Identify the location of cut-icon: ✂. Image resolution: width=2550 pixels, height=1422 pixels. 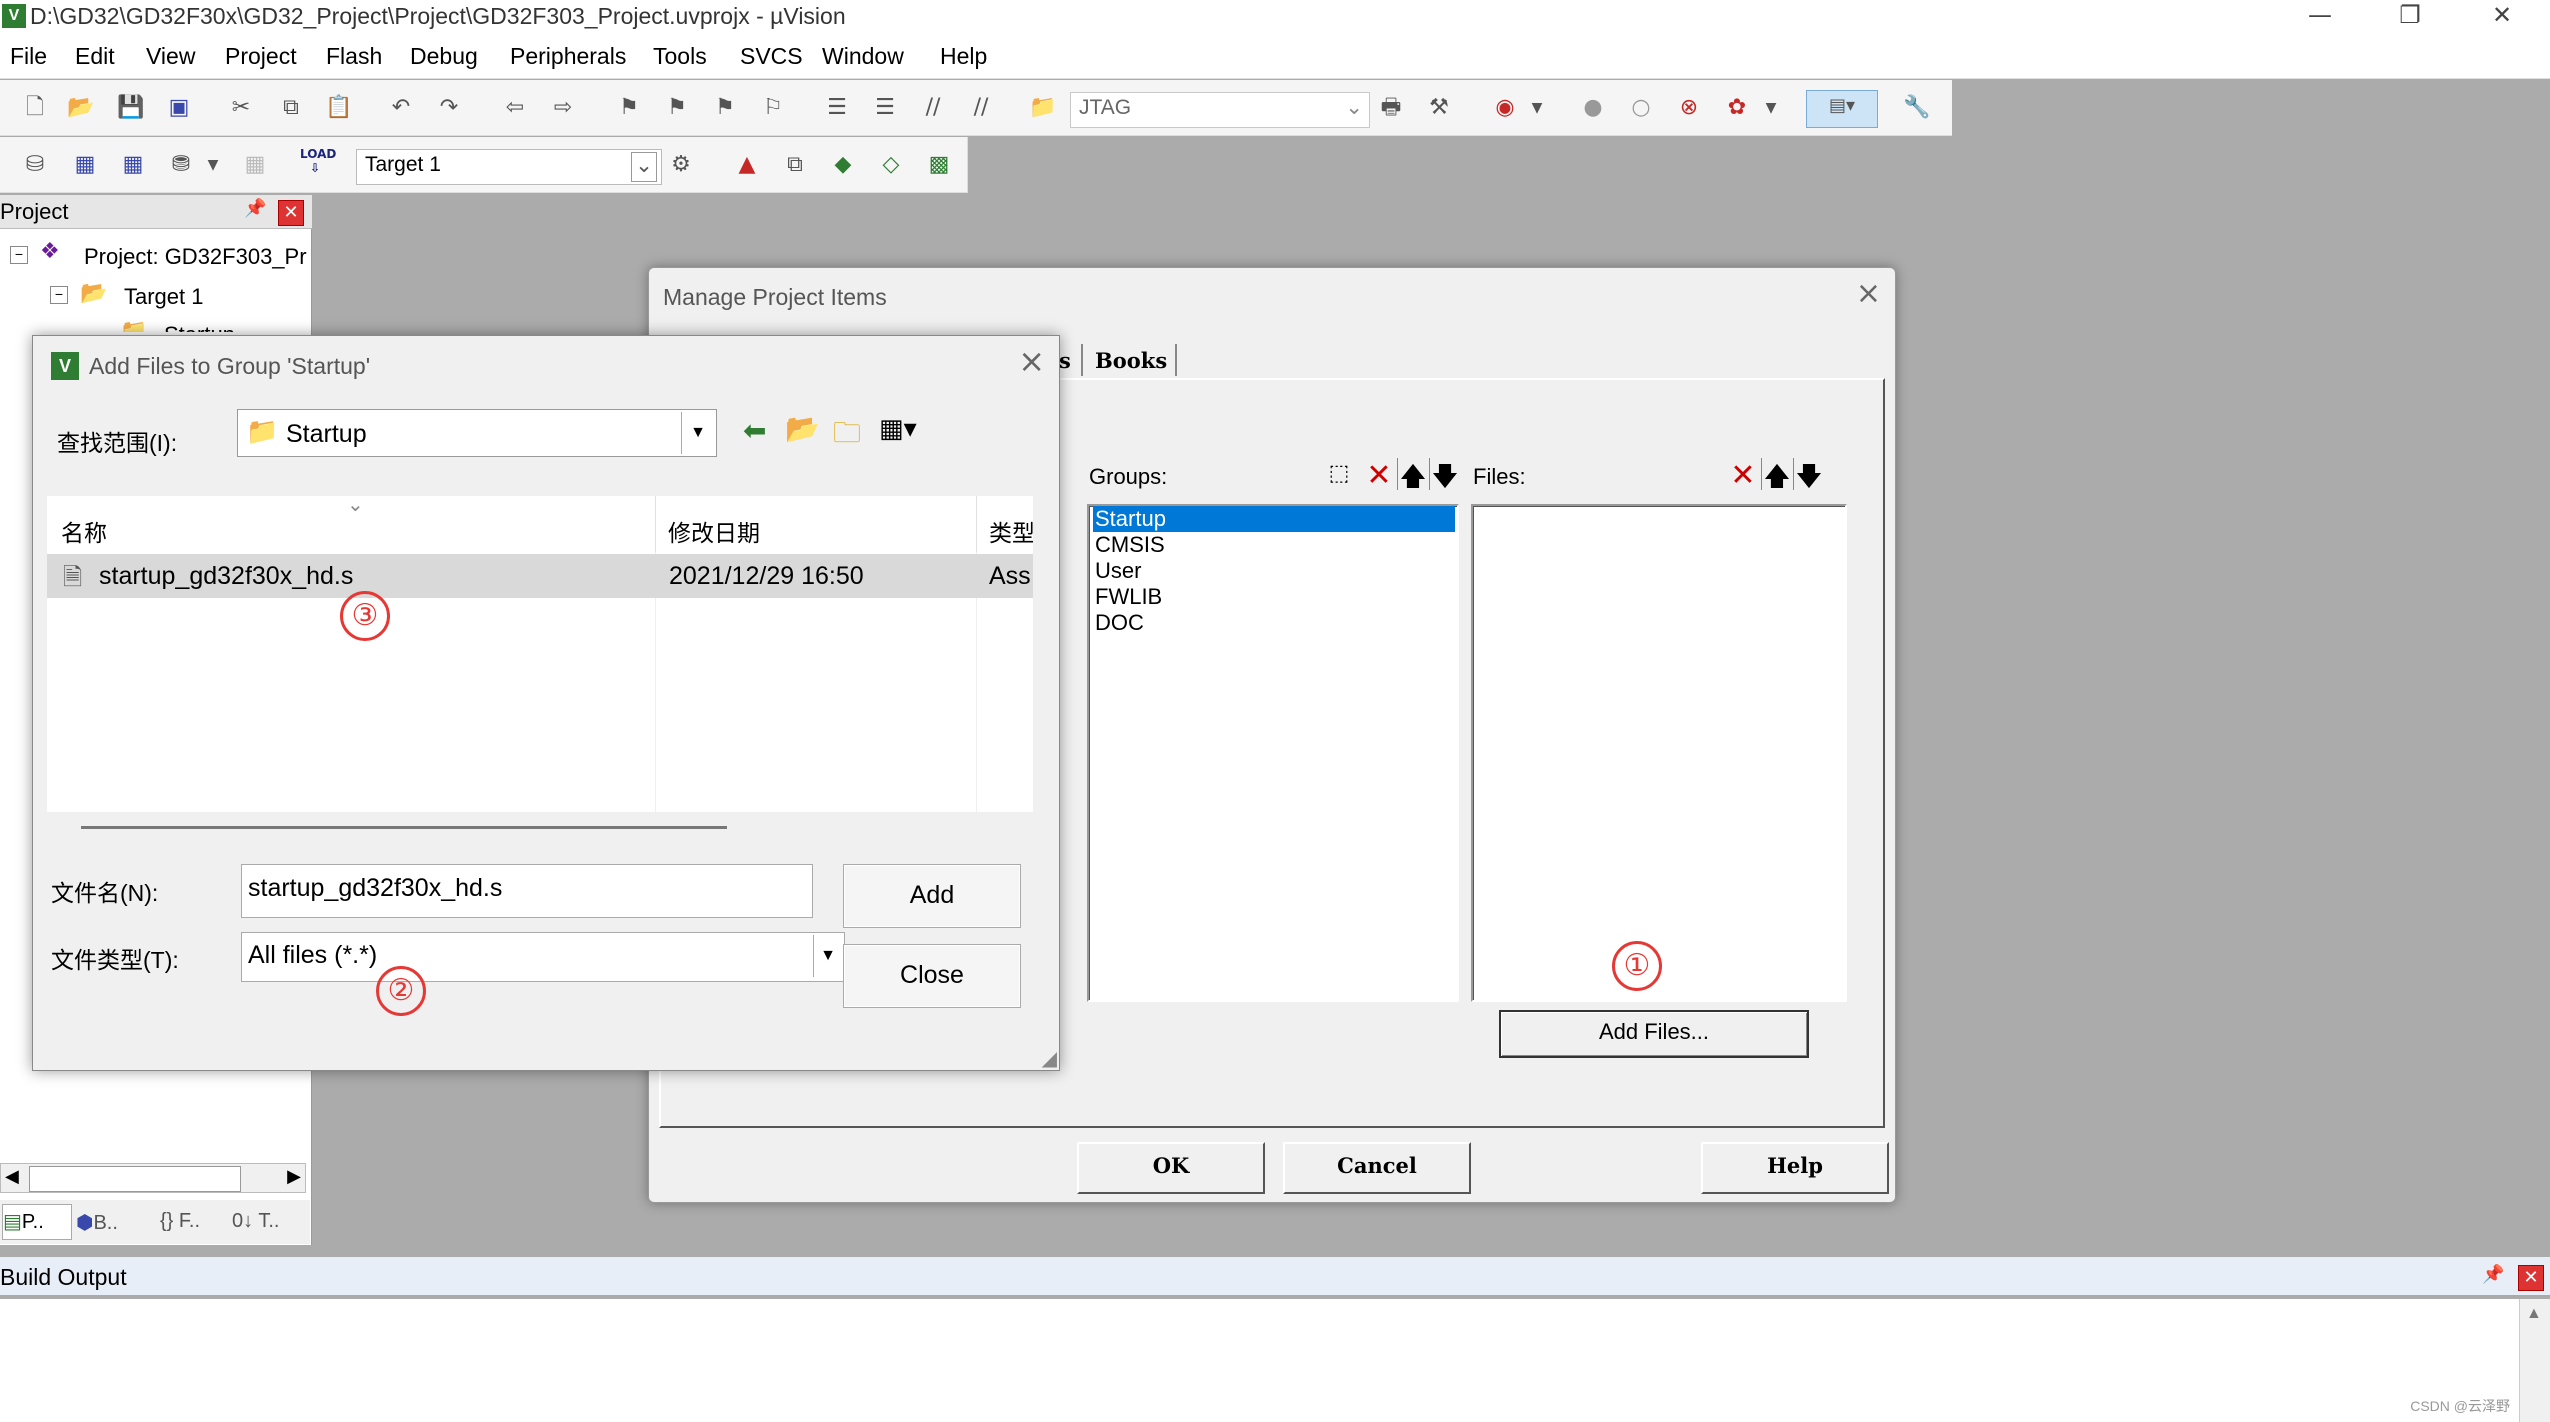
(241, 108).